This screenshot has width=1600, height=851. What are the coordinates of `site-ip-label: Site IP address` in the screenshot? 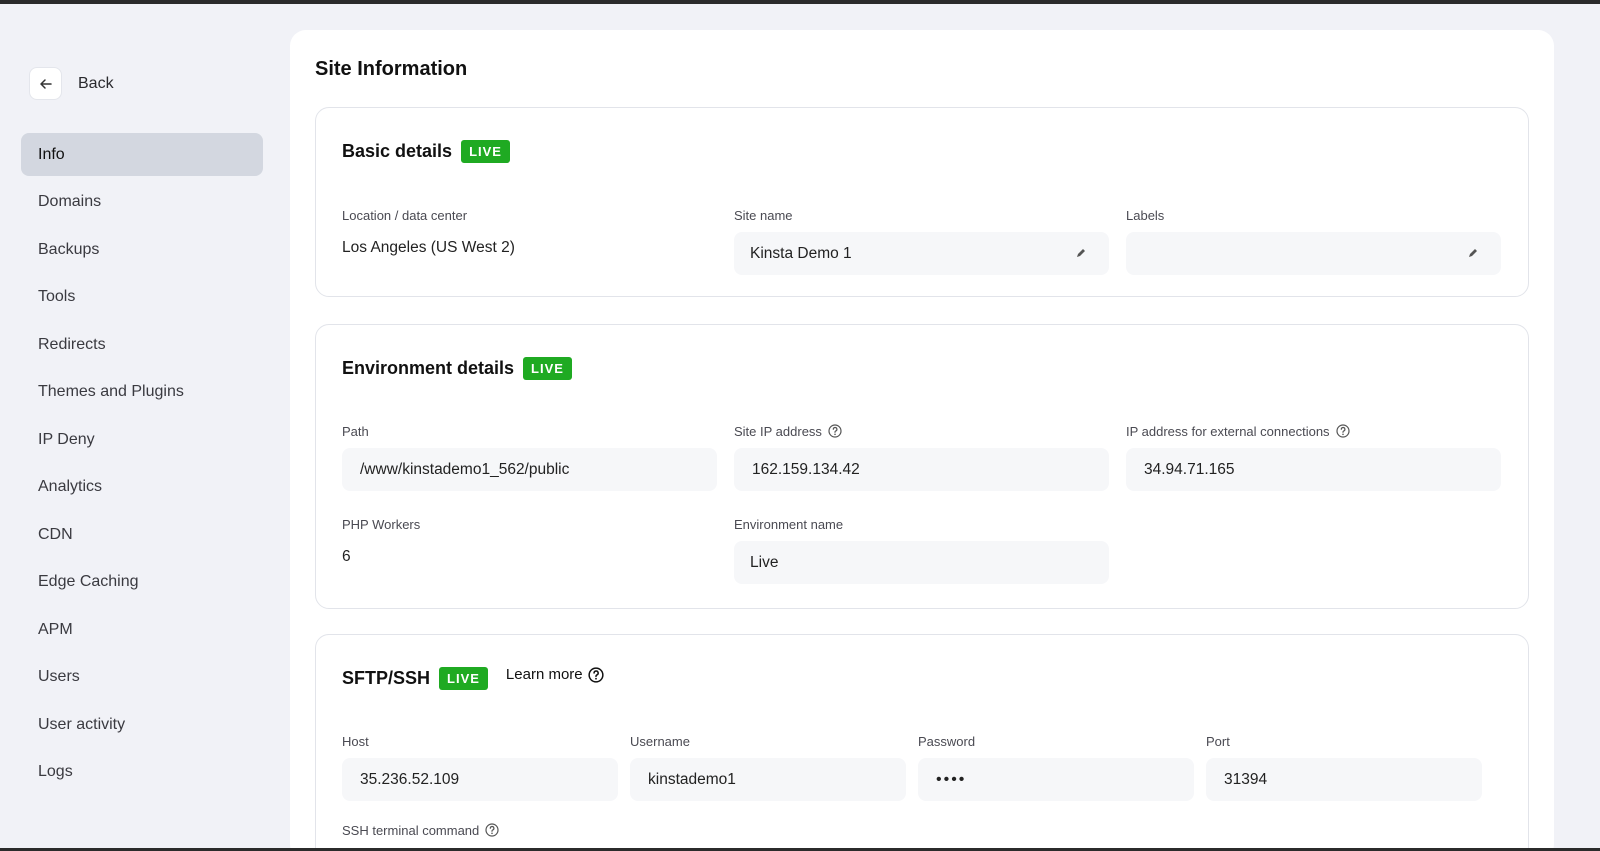 It's located at (778, 431).